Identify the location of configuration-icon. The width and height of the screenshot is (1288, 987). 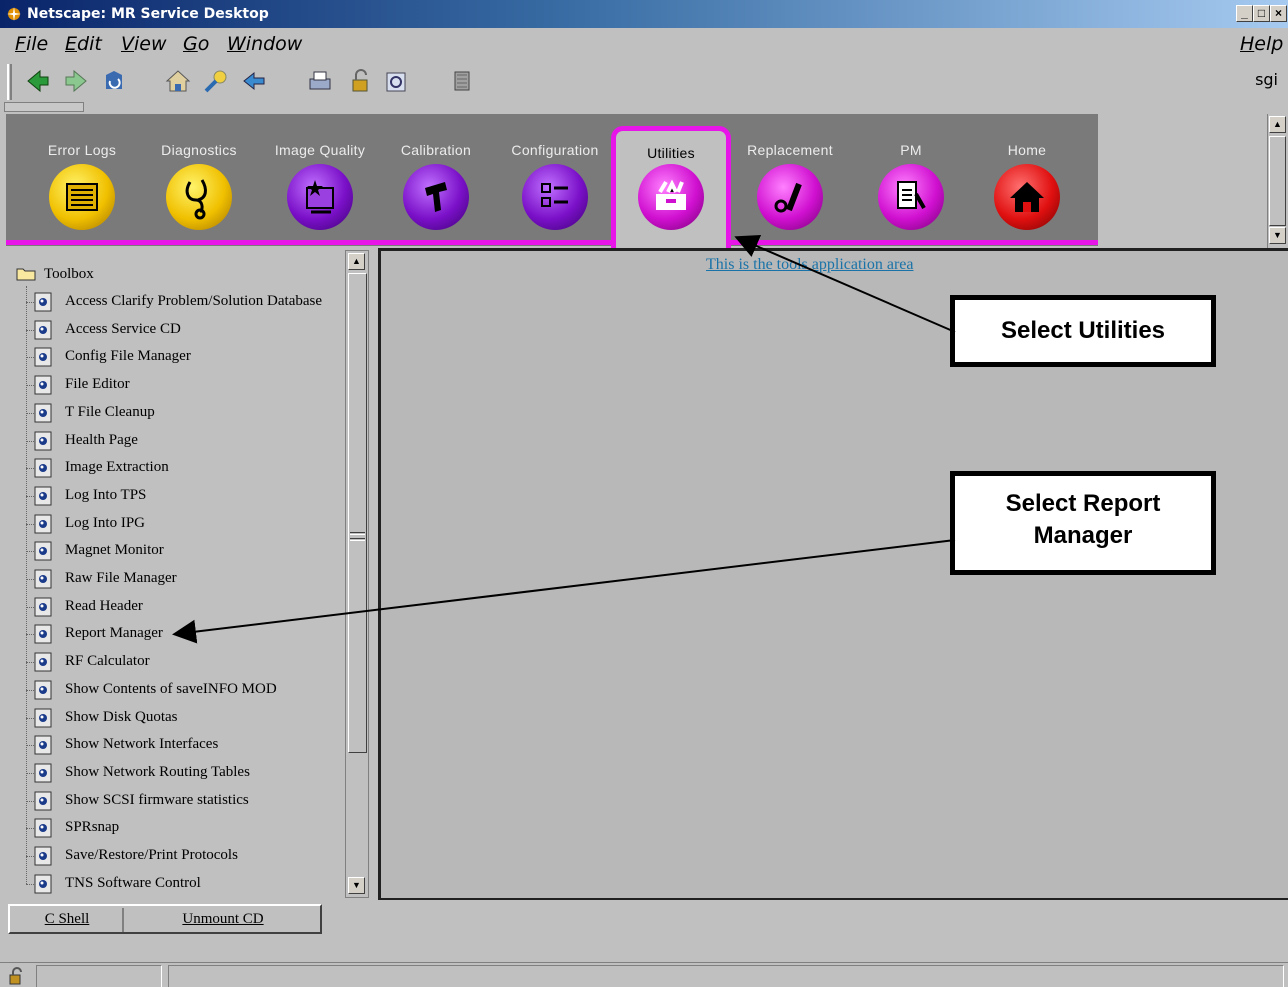
(555, 197).